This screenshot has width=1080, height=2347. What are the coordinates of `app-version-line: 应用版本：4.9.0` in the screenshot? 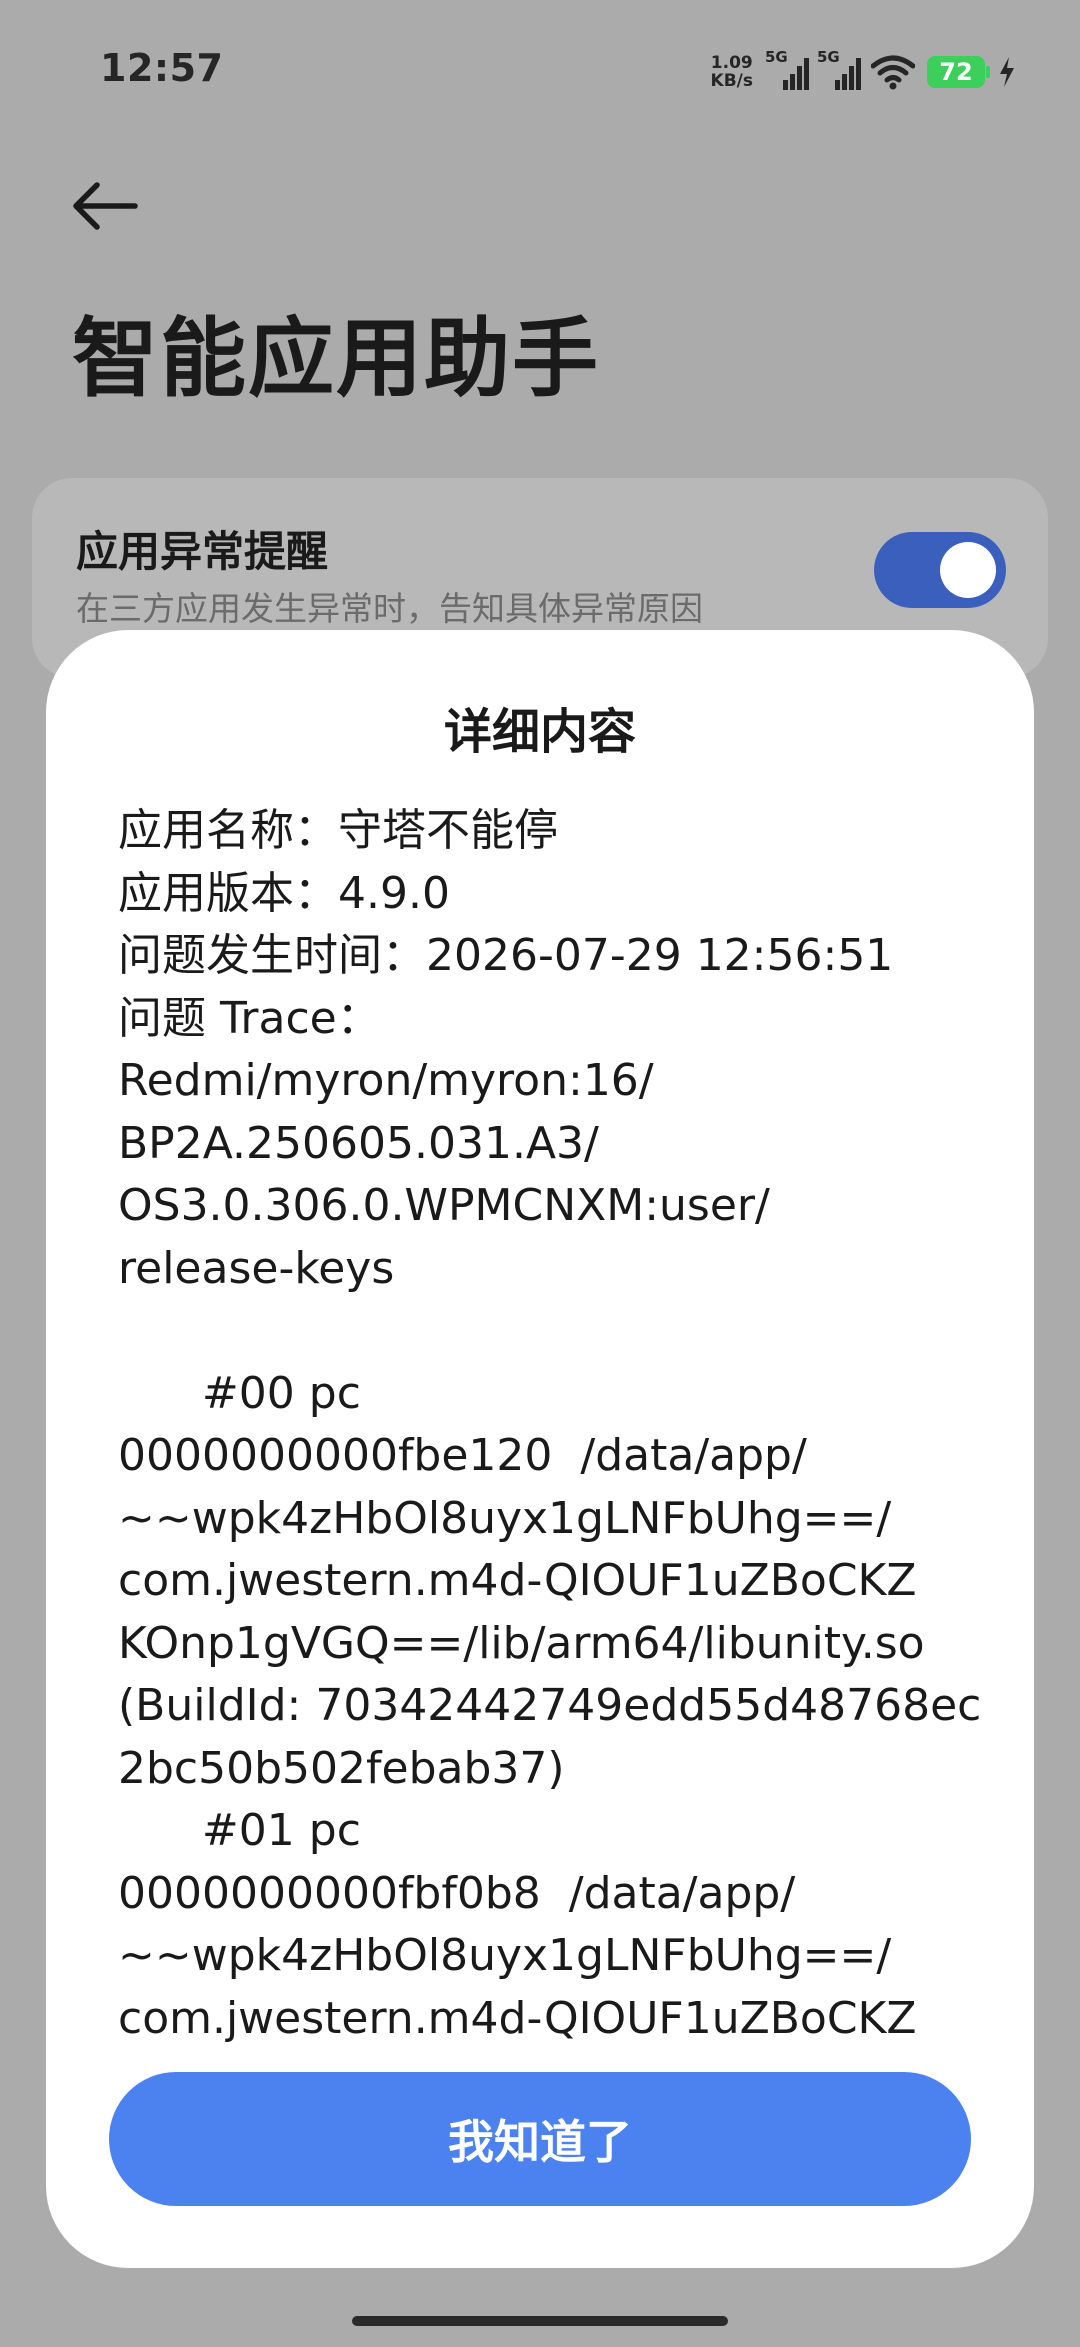 It's located at (284, 893).